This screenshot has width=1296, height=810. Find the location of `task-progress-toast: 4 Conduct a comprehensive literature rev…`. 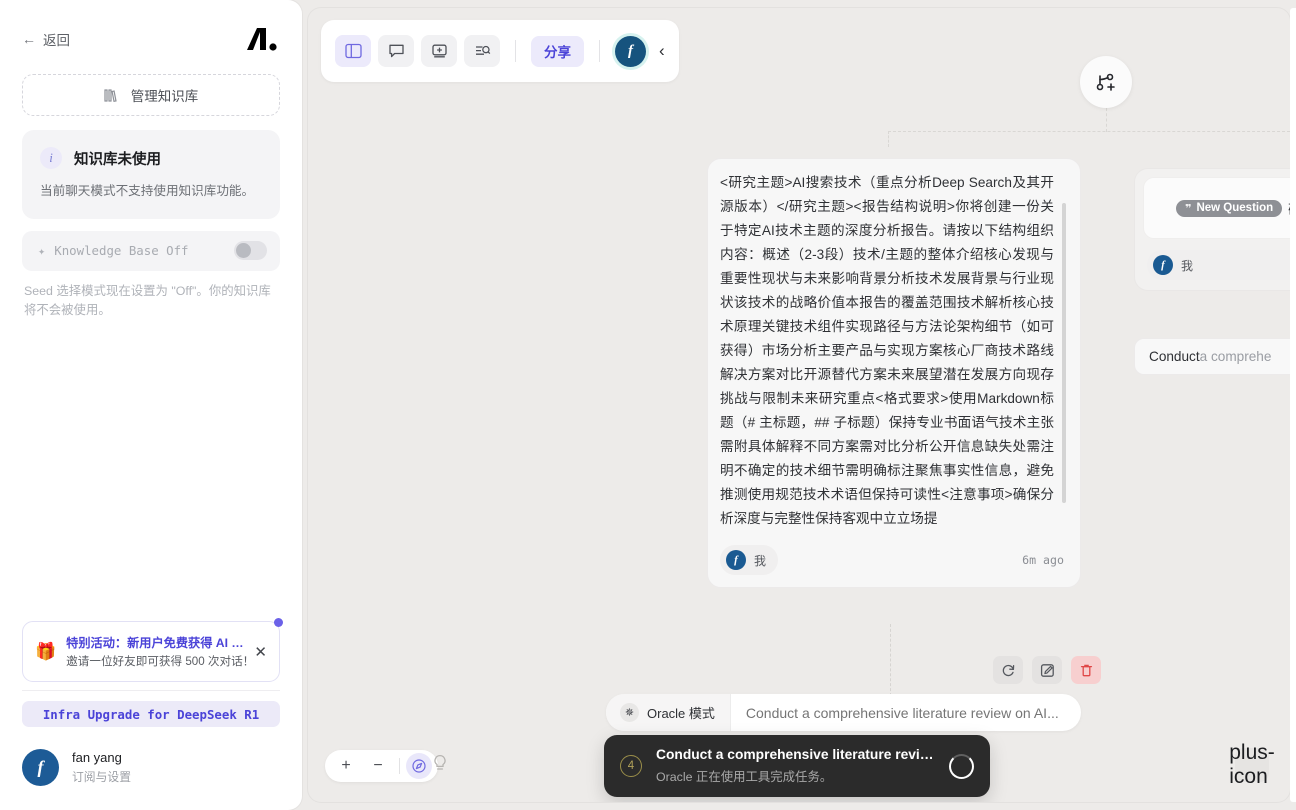

task-progress-toast: 4 Conduct a comprehensive literature rev… is located at coordinates (797, 766).